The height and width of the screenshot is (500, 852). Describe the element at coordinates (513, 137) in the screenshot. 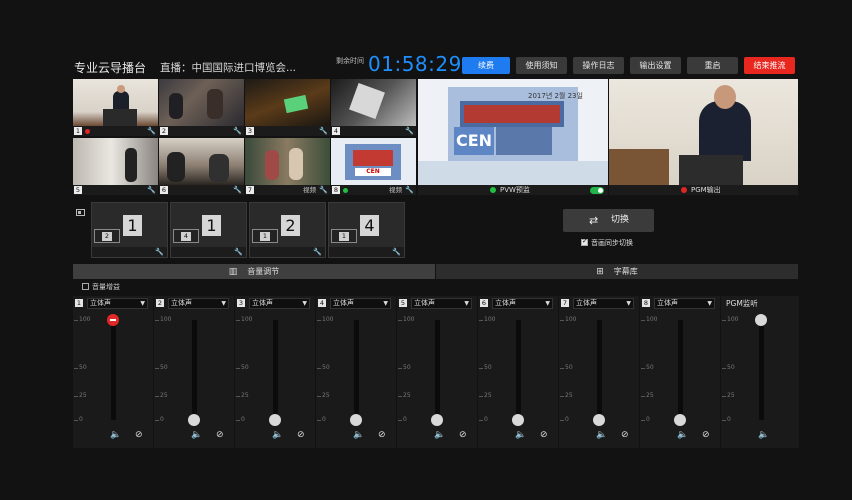

I see `pvw-monitor: 2017년 2월 23일 CEN PVW预监` at that location.